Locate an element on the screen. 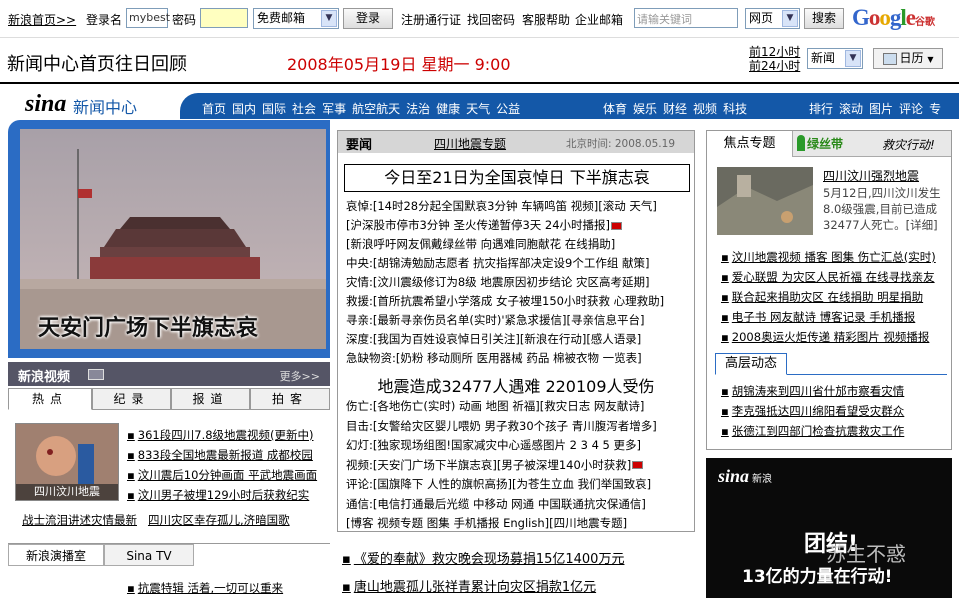 The image size is (959, 602). video-item: 汶川震后10分钟画面 平武地震画面 is located at coordinates (222, 475).